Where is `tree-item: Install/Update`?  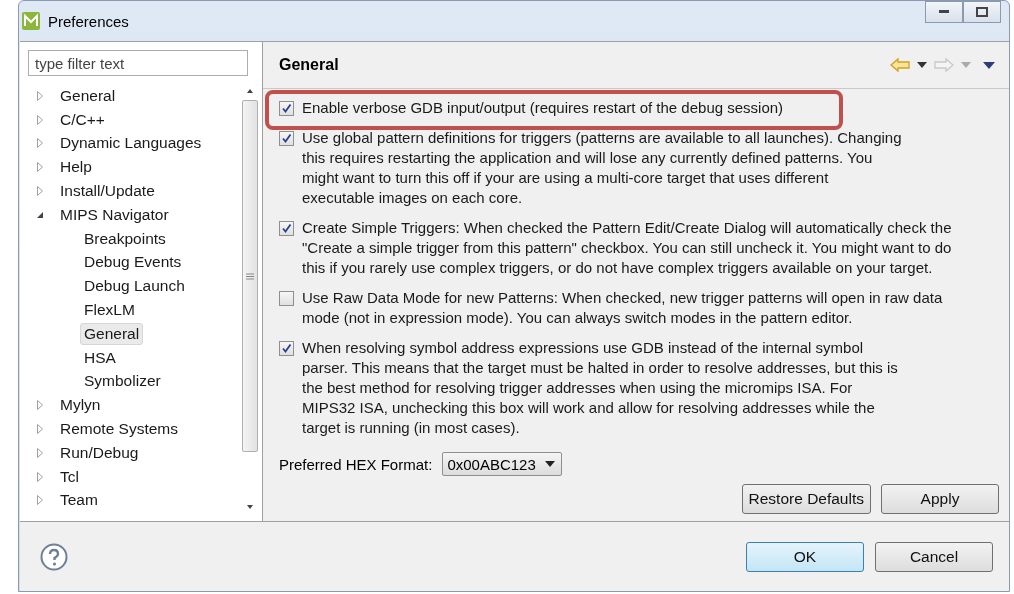
tree-item: Install/Update is located at coordinates (107, 191).